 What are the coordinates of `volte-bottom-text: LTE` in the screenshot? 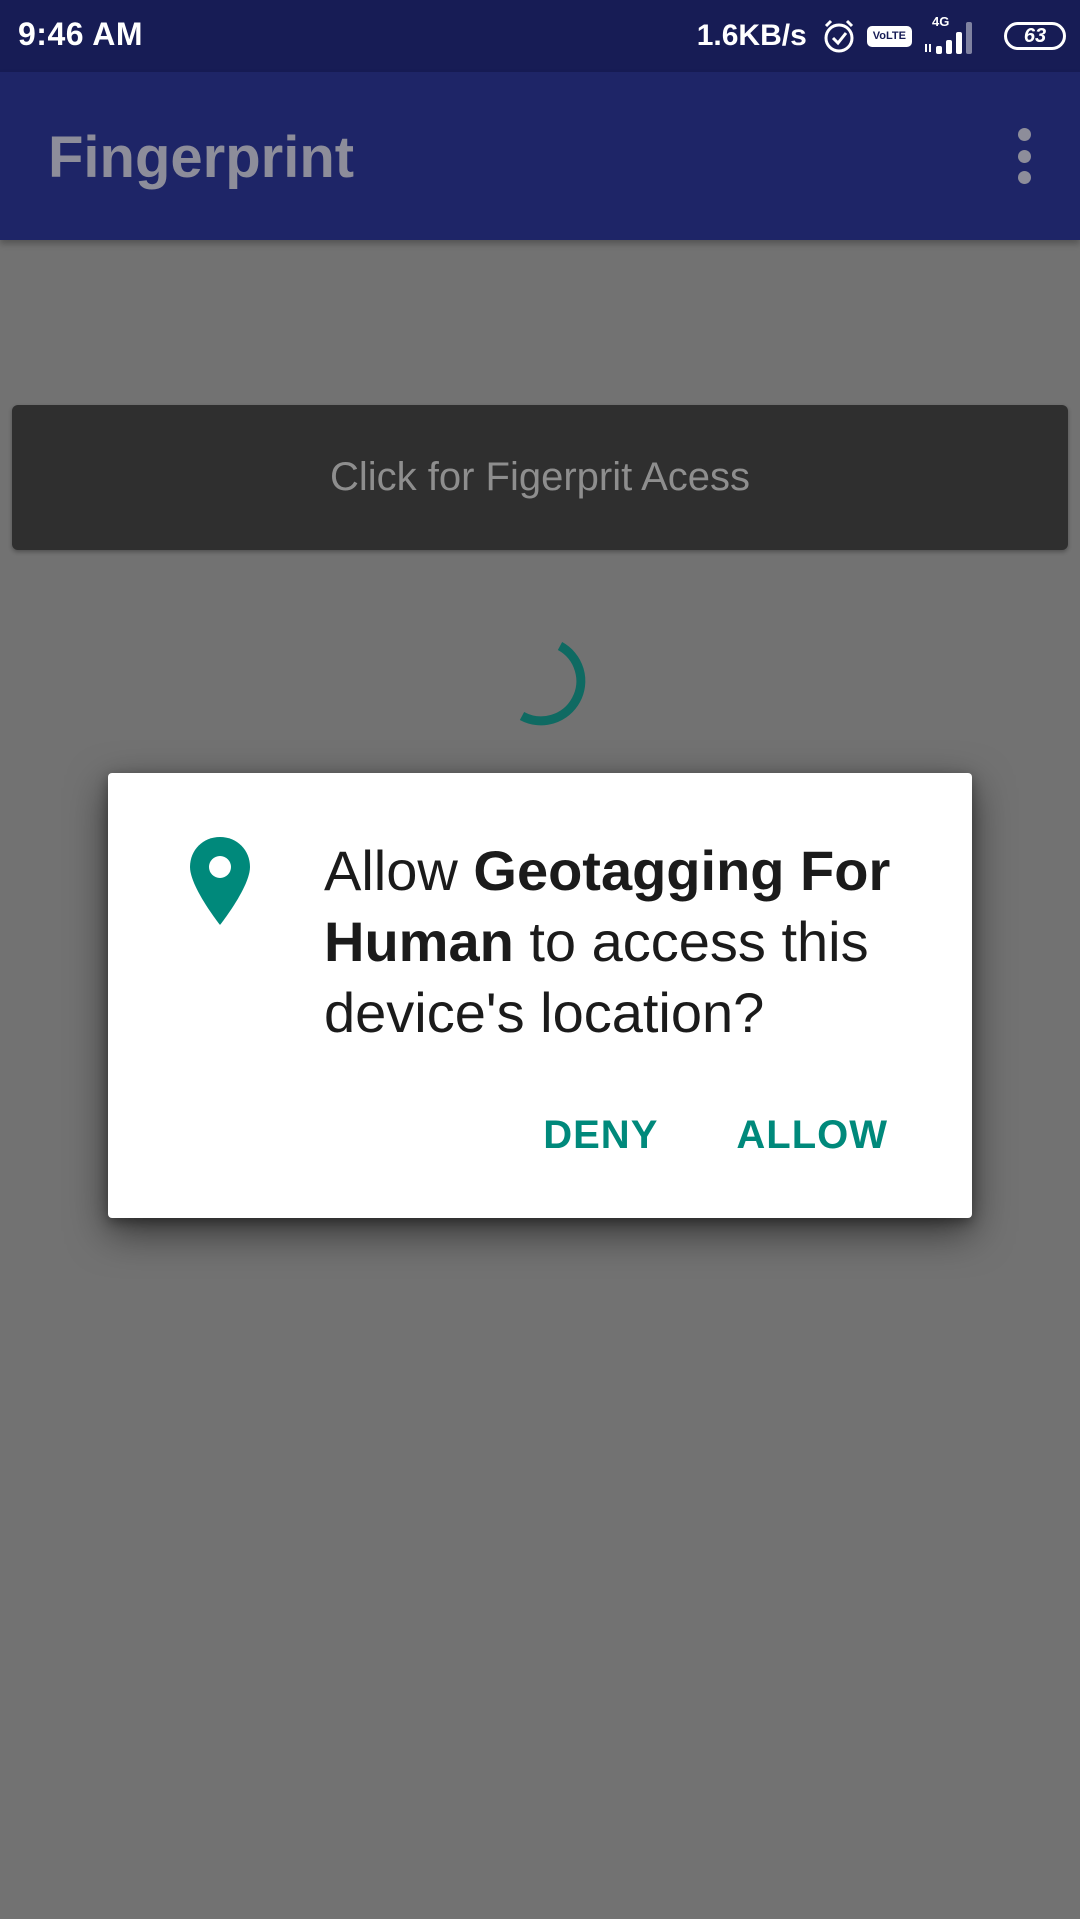 It's located at (896, 35).